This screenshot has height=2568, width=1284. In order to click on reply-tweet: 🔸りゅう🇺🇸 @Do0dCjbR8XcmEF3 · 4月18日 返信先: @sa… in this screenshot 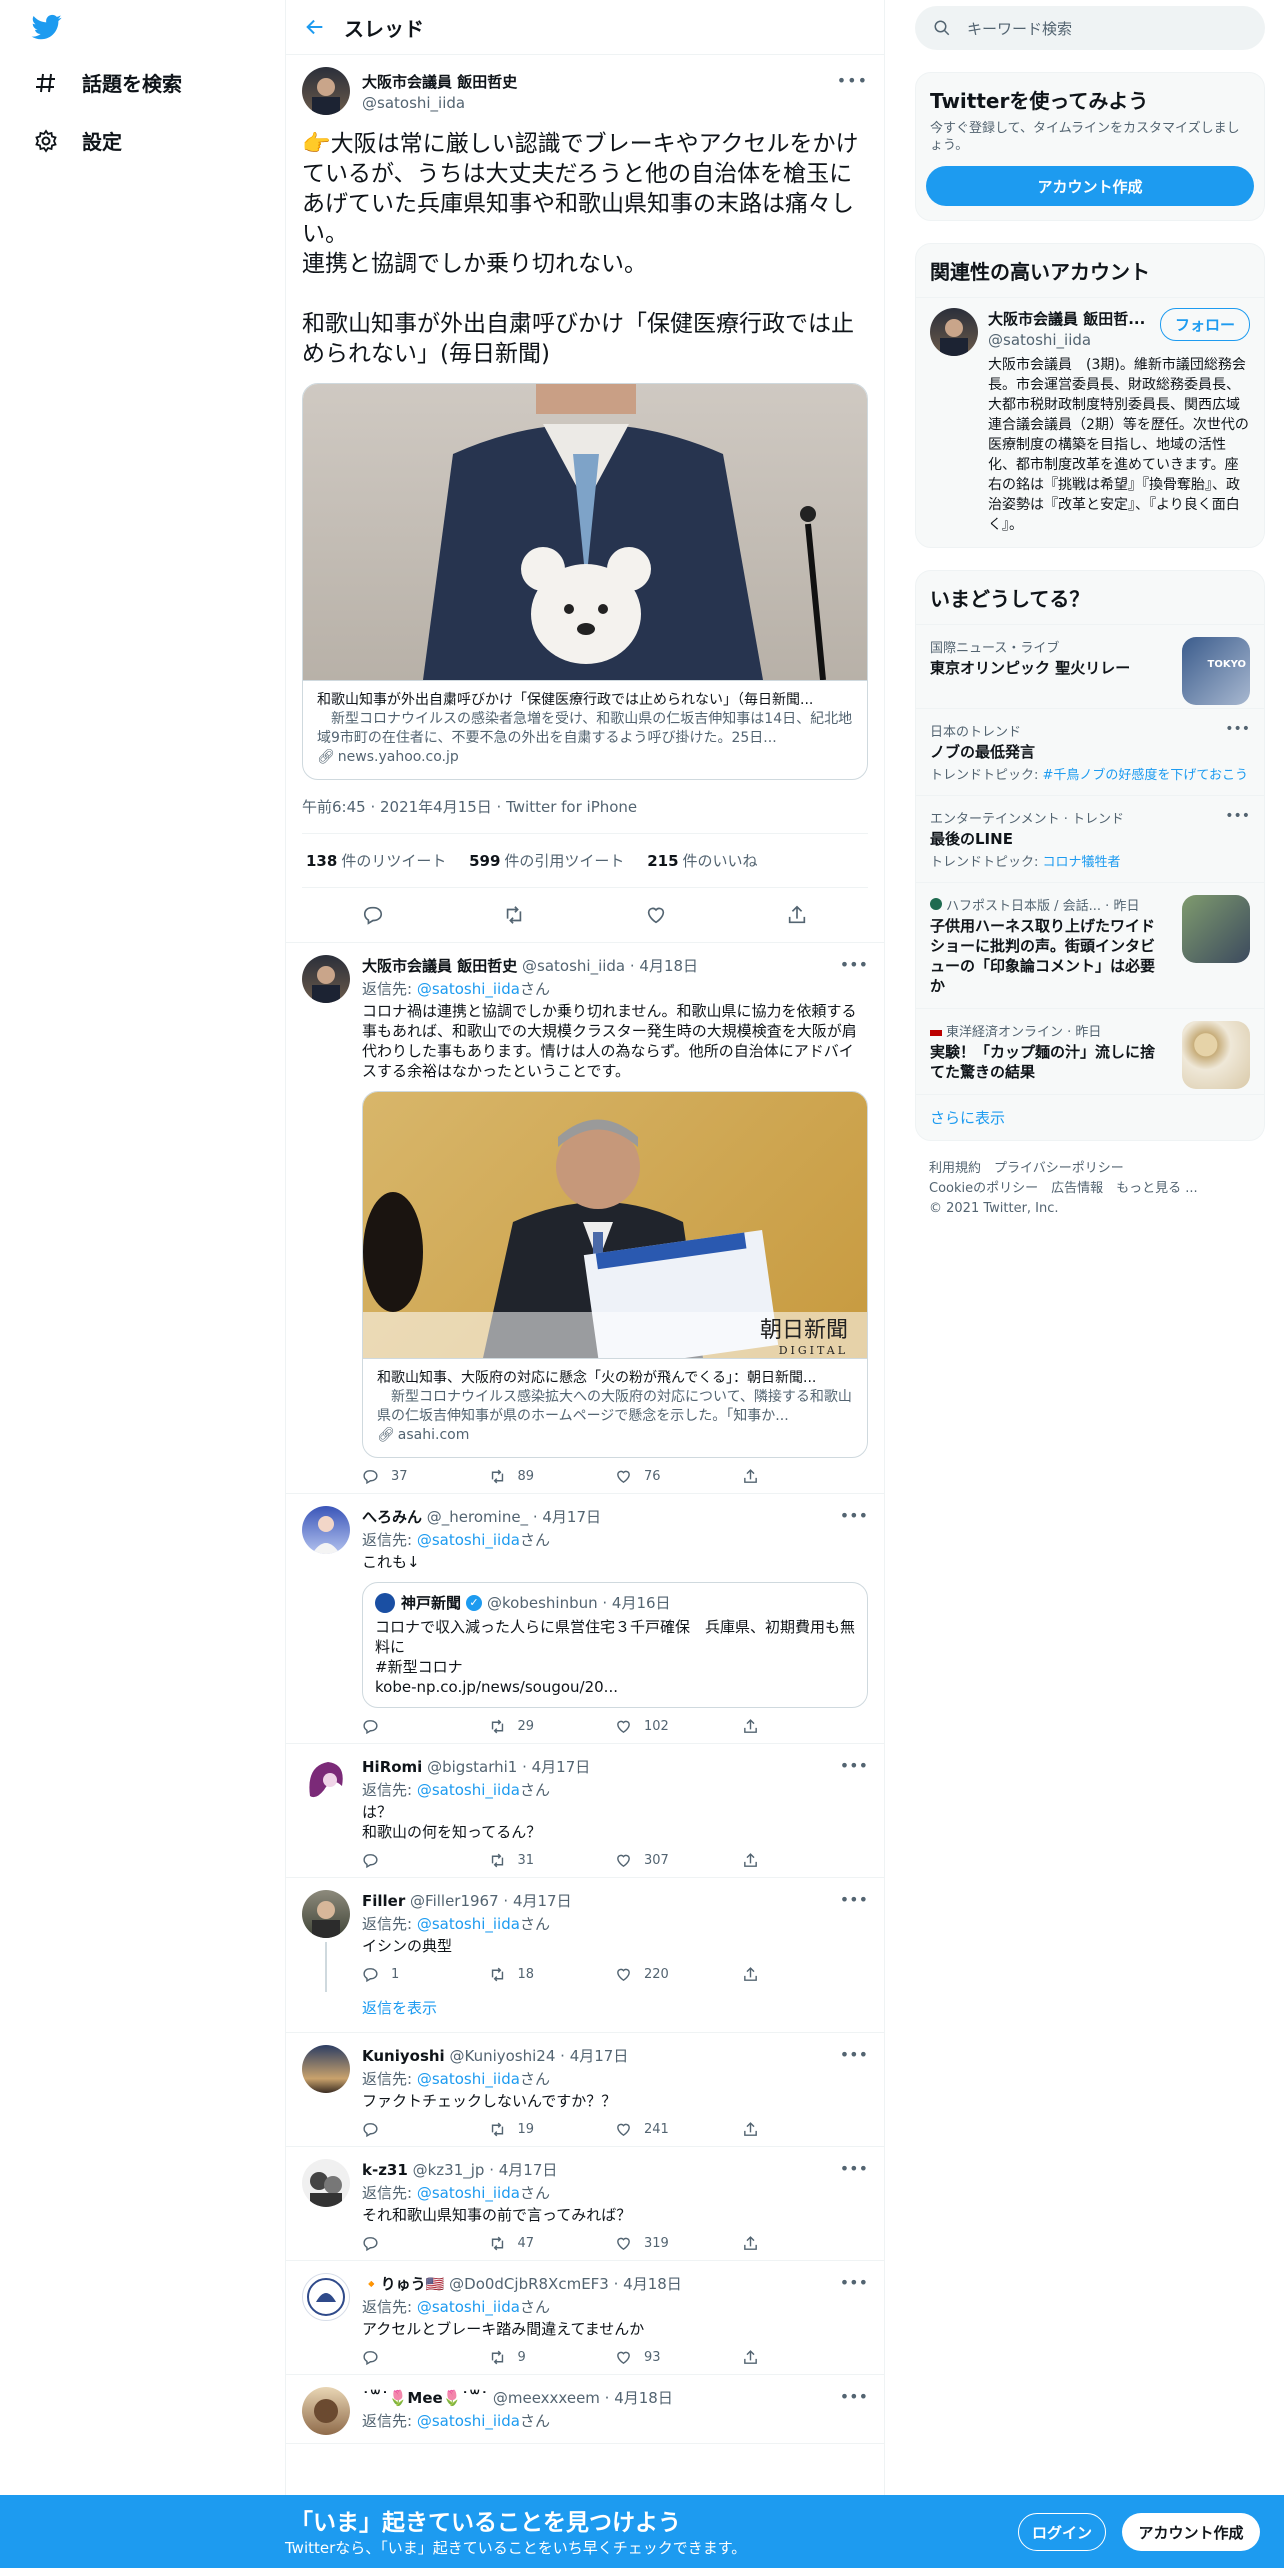, I will do `click(585, 2318)`.